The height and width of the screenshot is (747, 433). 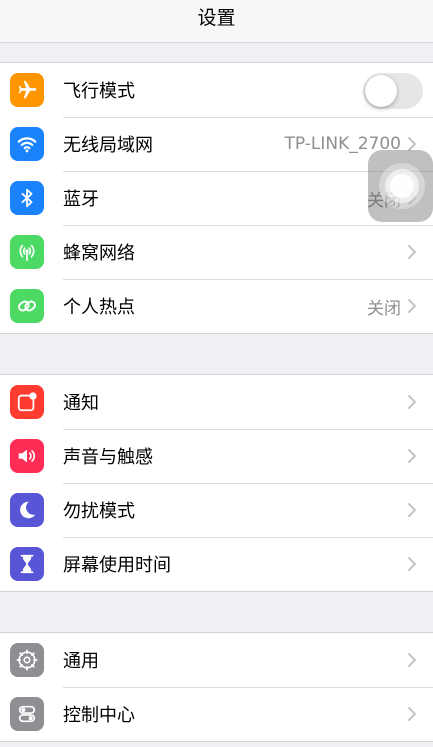 I want to click on row-control-center: 控制中心, so click(x=216, y=714).